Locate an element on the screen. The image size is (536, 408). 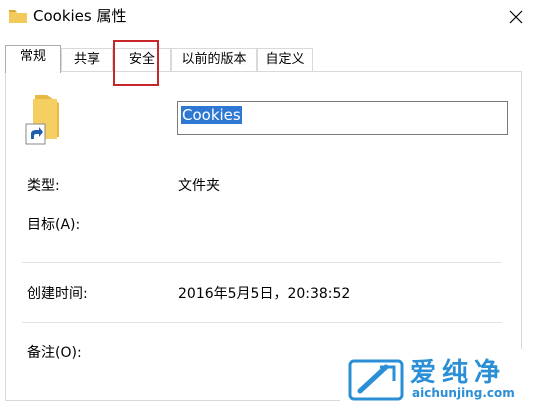
target-label: 目标(A): is located at coordinates (54, 225).